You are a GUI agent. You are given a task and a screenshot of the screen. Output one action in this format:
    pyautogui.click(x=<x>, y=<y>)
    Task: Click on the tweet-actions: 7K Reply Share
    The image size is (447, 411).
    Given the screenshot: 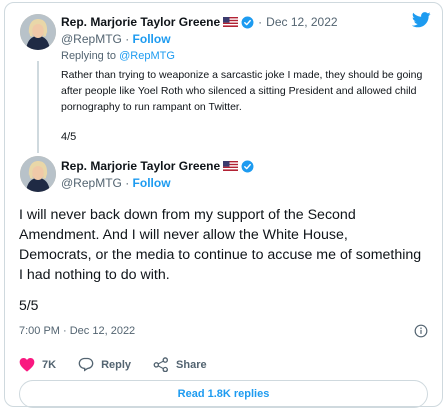 What is the action you would take?
    pyautogui.click(x=124, y=364)
    